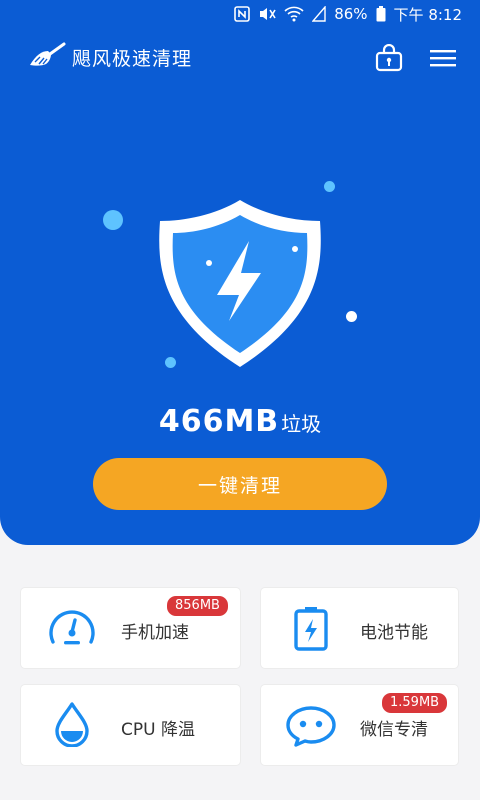  Describe the element at coordinates (394, 730) in the screenshot. I see `wechat-clean-label: 微信专清` at that location.